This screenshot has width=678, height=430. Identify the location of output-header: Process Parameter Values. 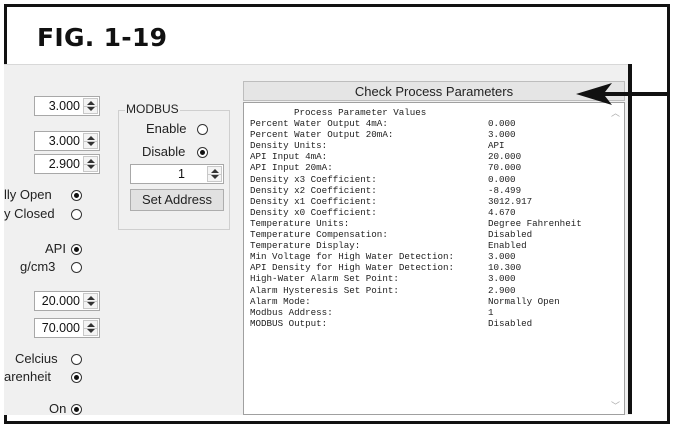
(360, 112).